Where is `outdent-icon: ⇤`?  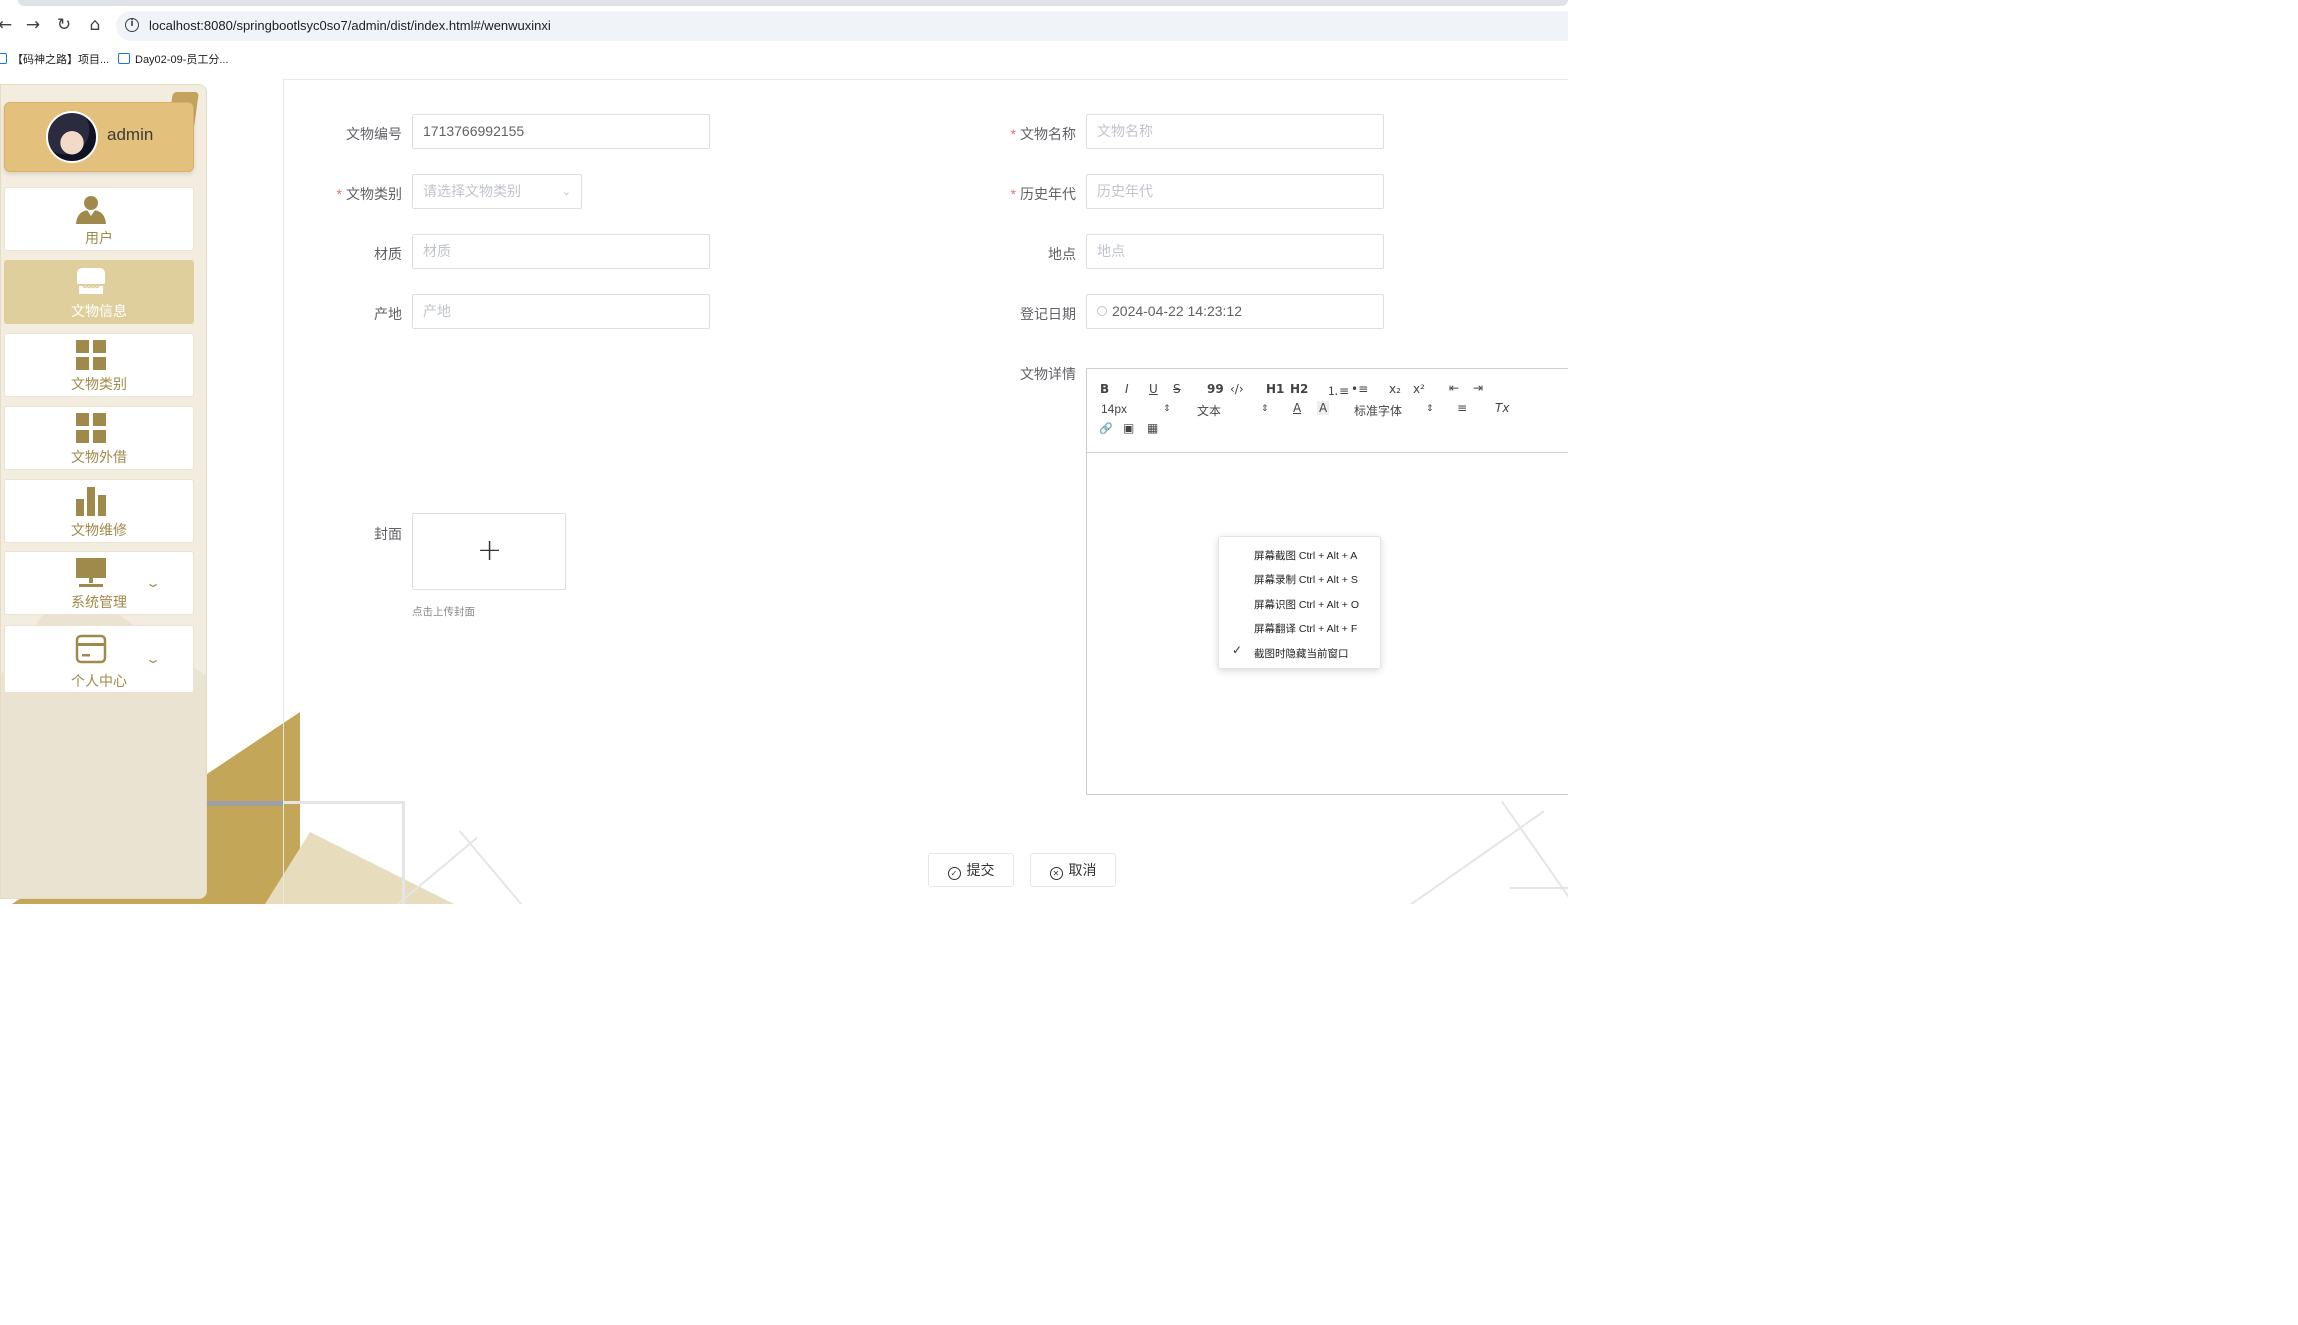 outdent-icon: ⇤ is located at coordinates (1454, 388).